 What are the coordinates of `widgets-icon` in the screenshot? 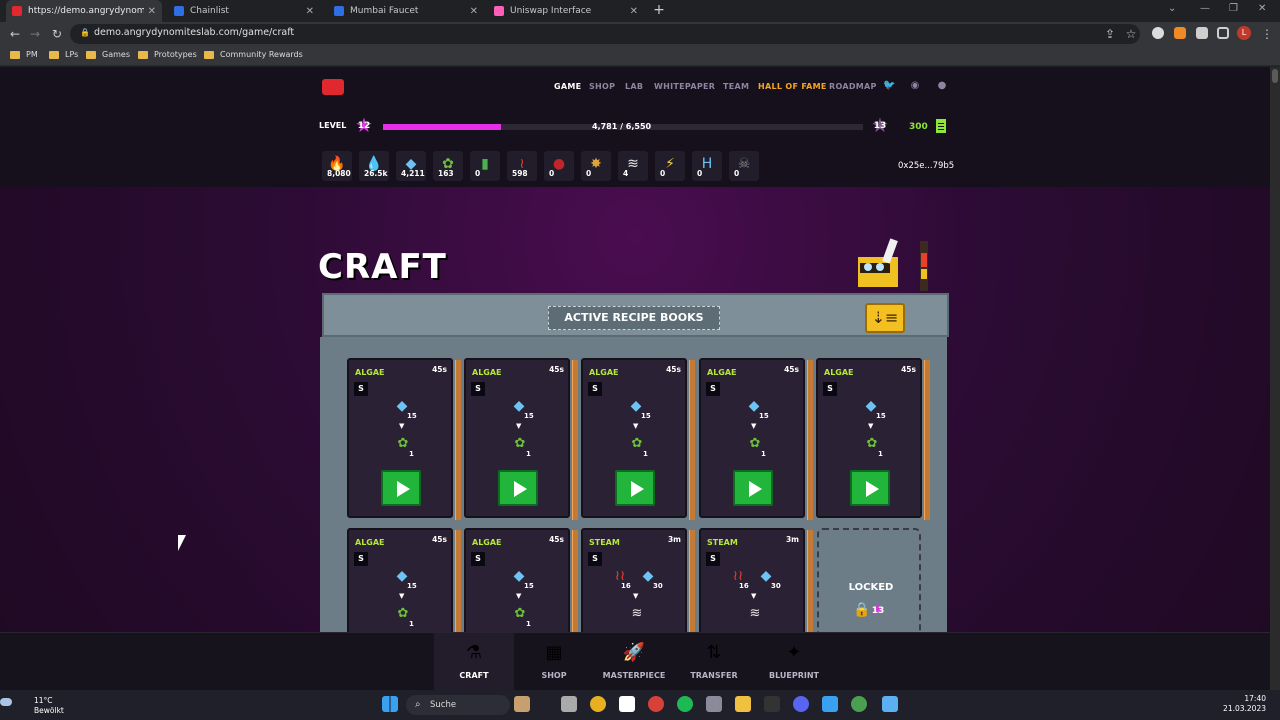 It's located at (522, 704).